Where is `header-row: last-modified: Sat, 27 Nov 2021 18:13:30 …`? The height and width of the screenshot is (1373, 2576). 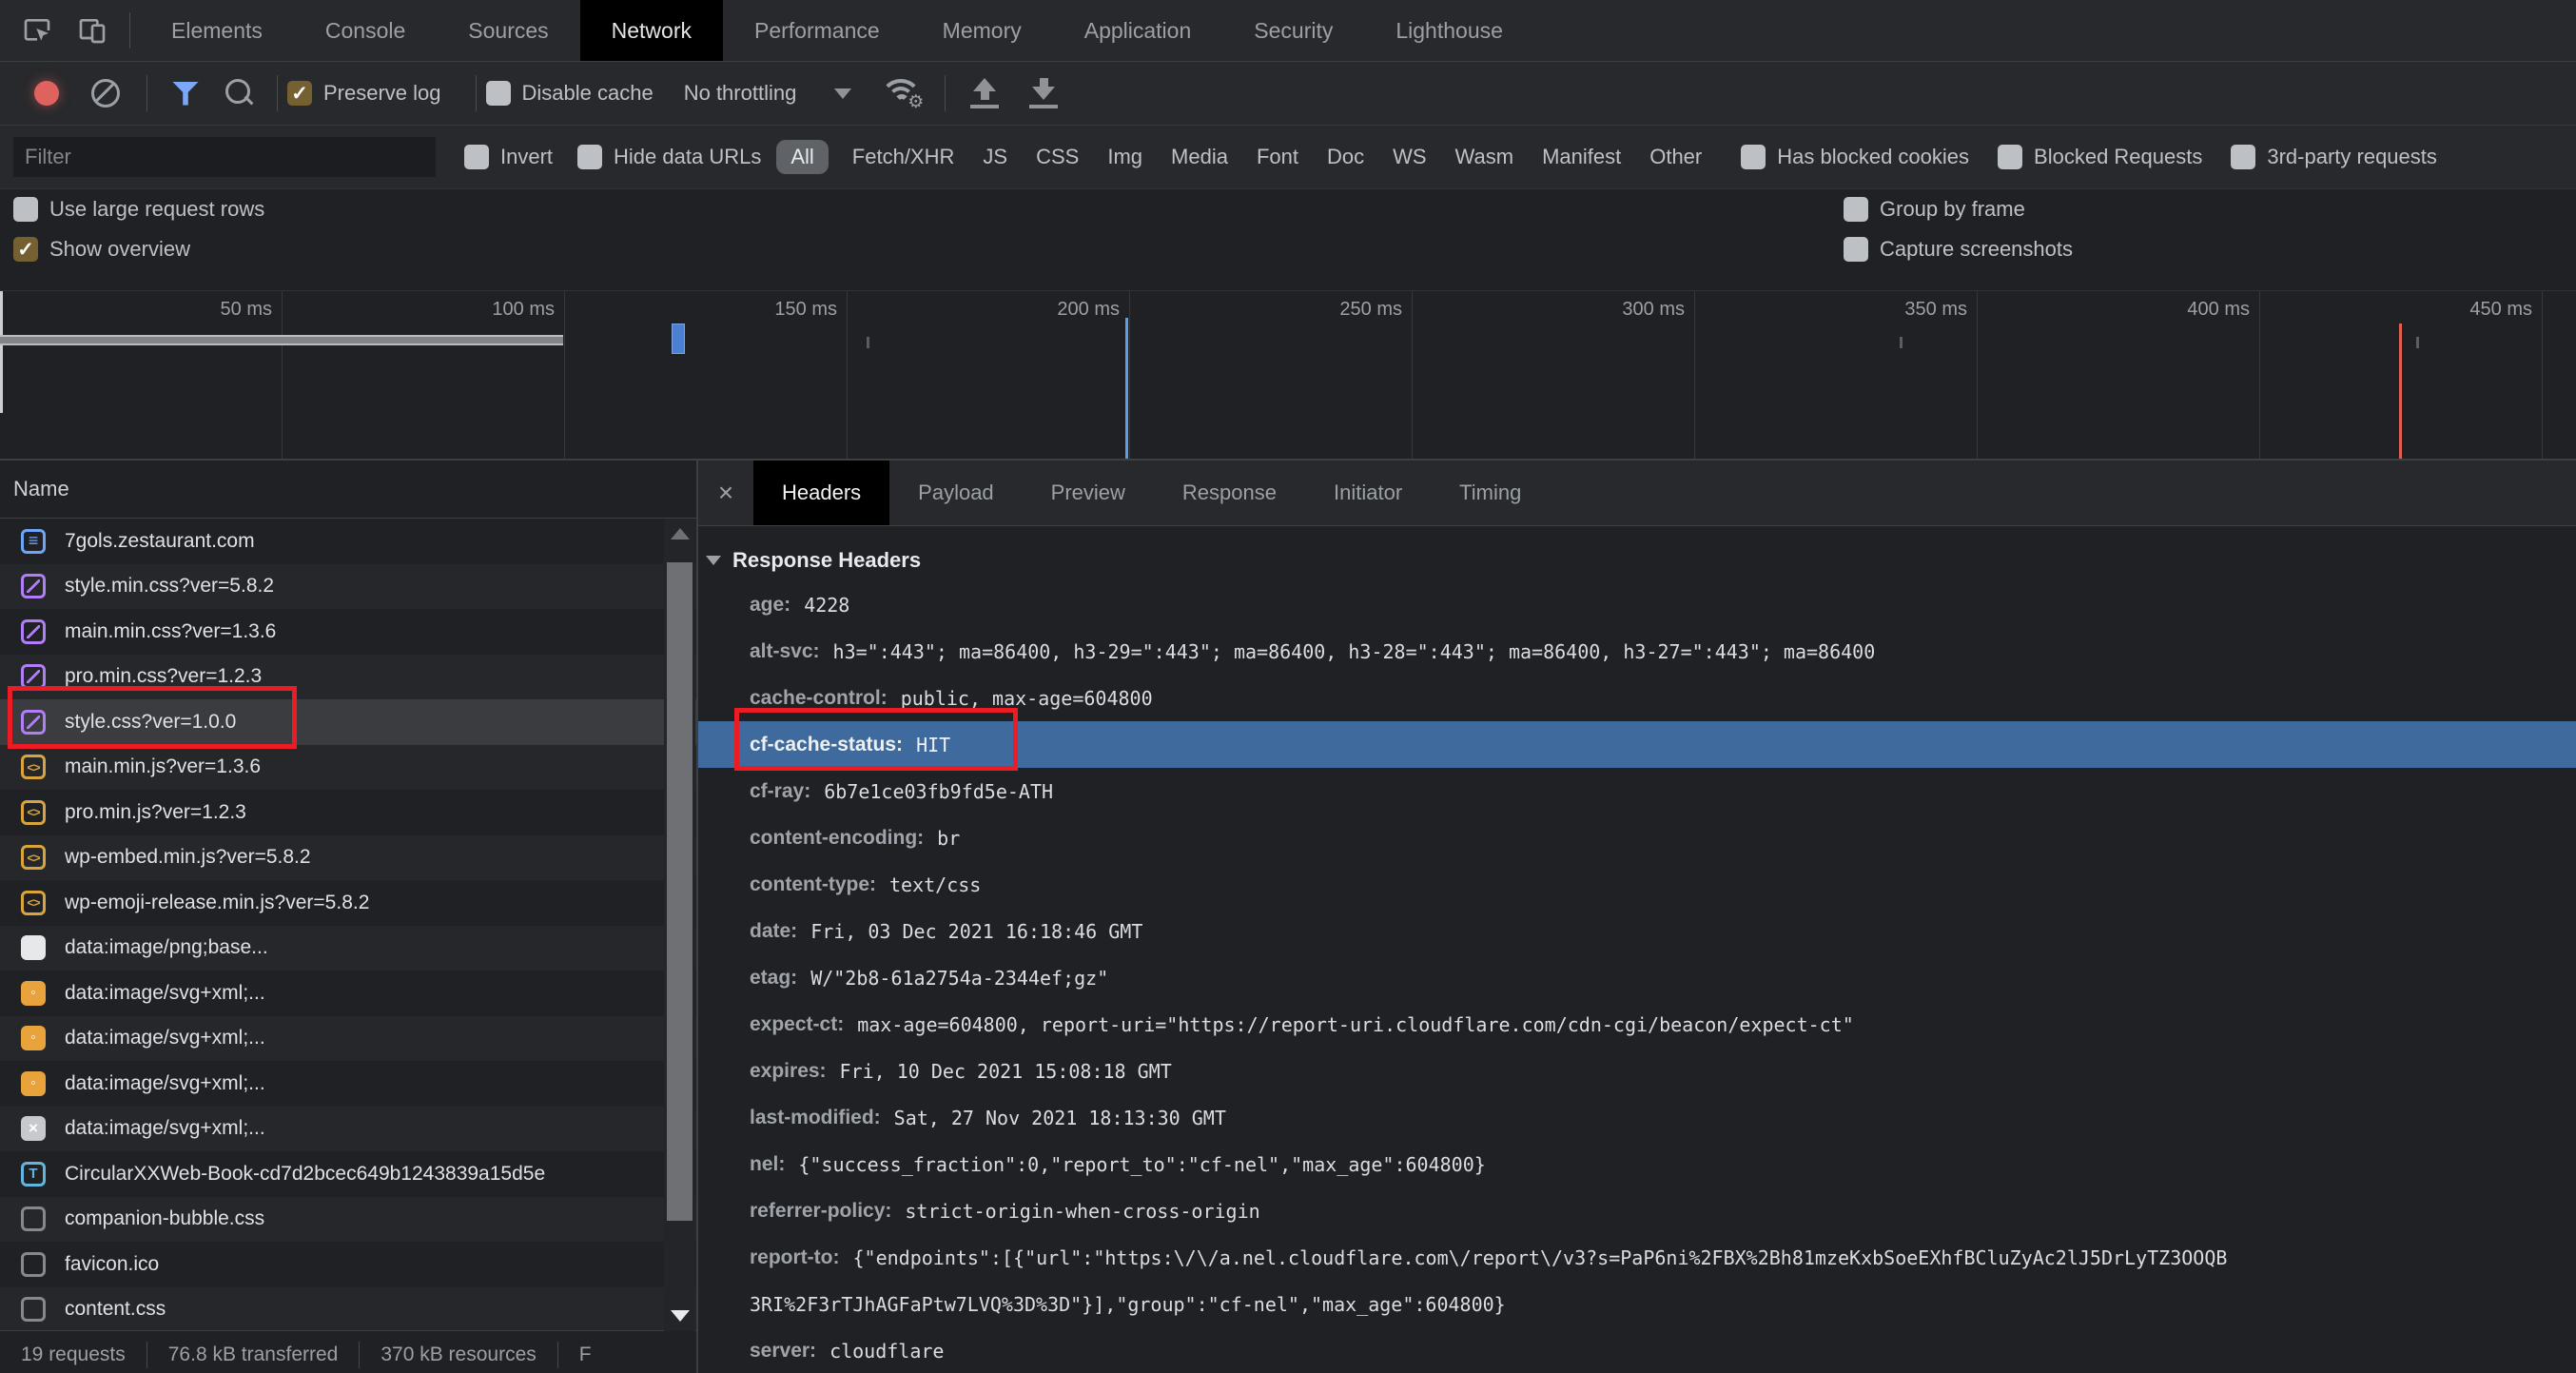
header-row: last-modified: Sat, 27 Nov 2021 18:13:30 … is located at coordinates (1637, 1117).